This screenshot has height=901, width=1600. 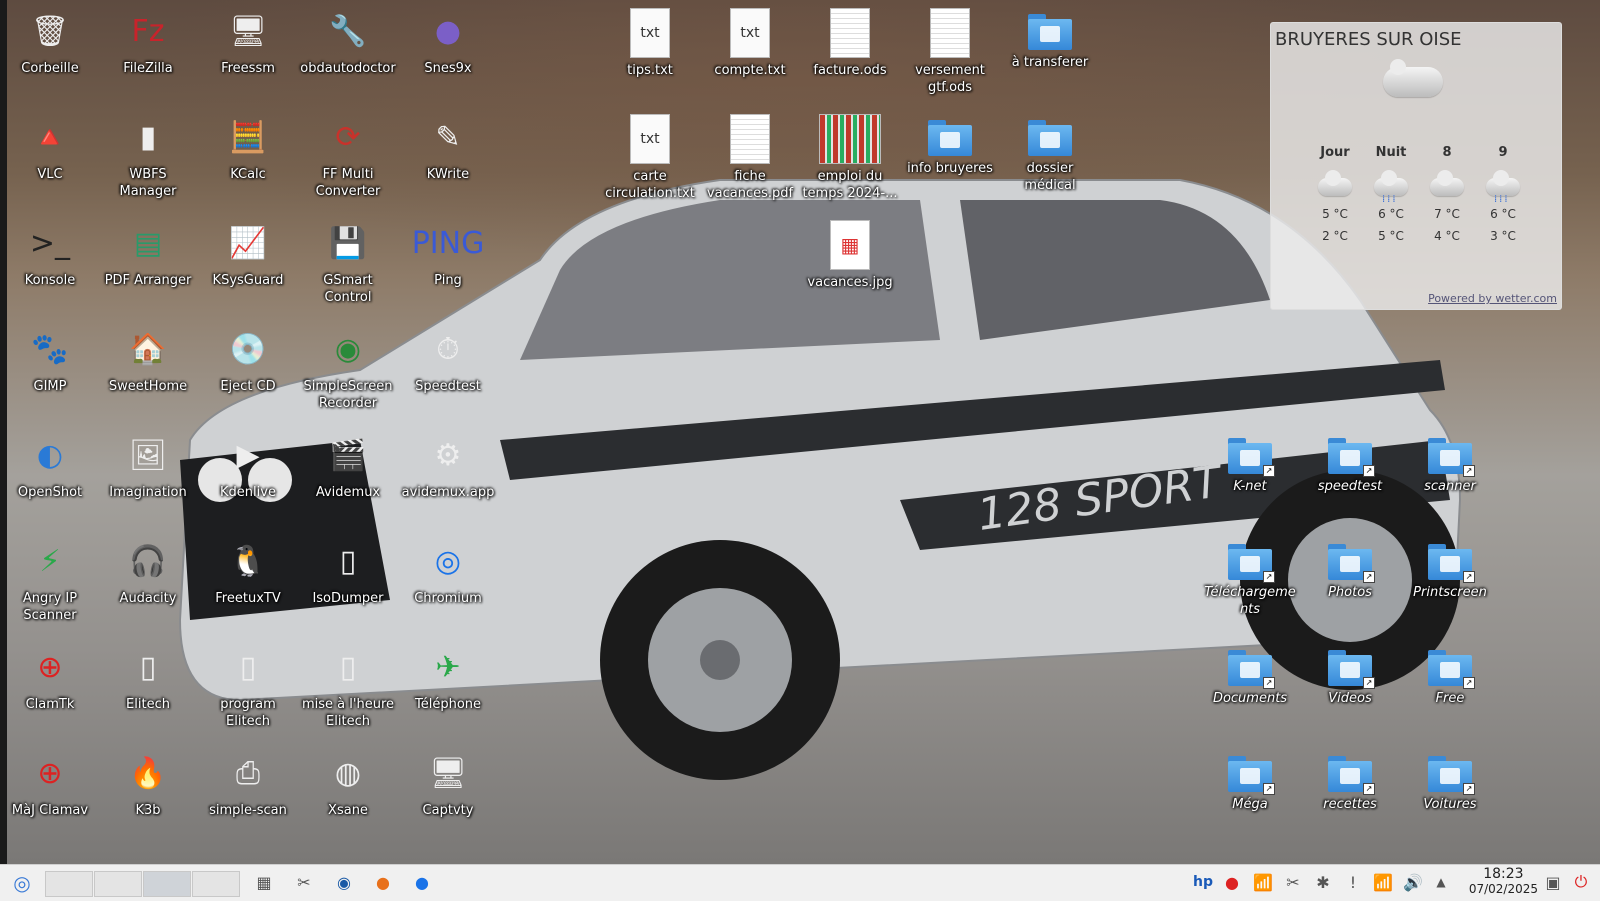 What do you see at coordinates (248, 687) in the screenshot?
I see `desktop-icon-programelitech: ▯ program Elitech` at bounding box center [248, 687].